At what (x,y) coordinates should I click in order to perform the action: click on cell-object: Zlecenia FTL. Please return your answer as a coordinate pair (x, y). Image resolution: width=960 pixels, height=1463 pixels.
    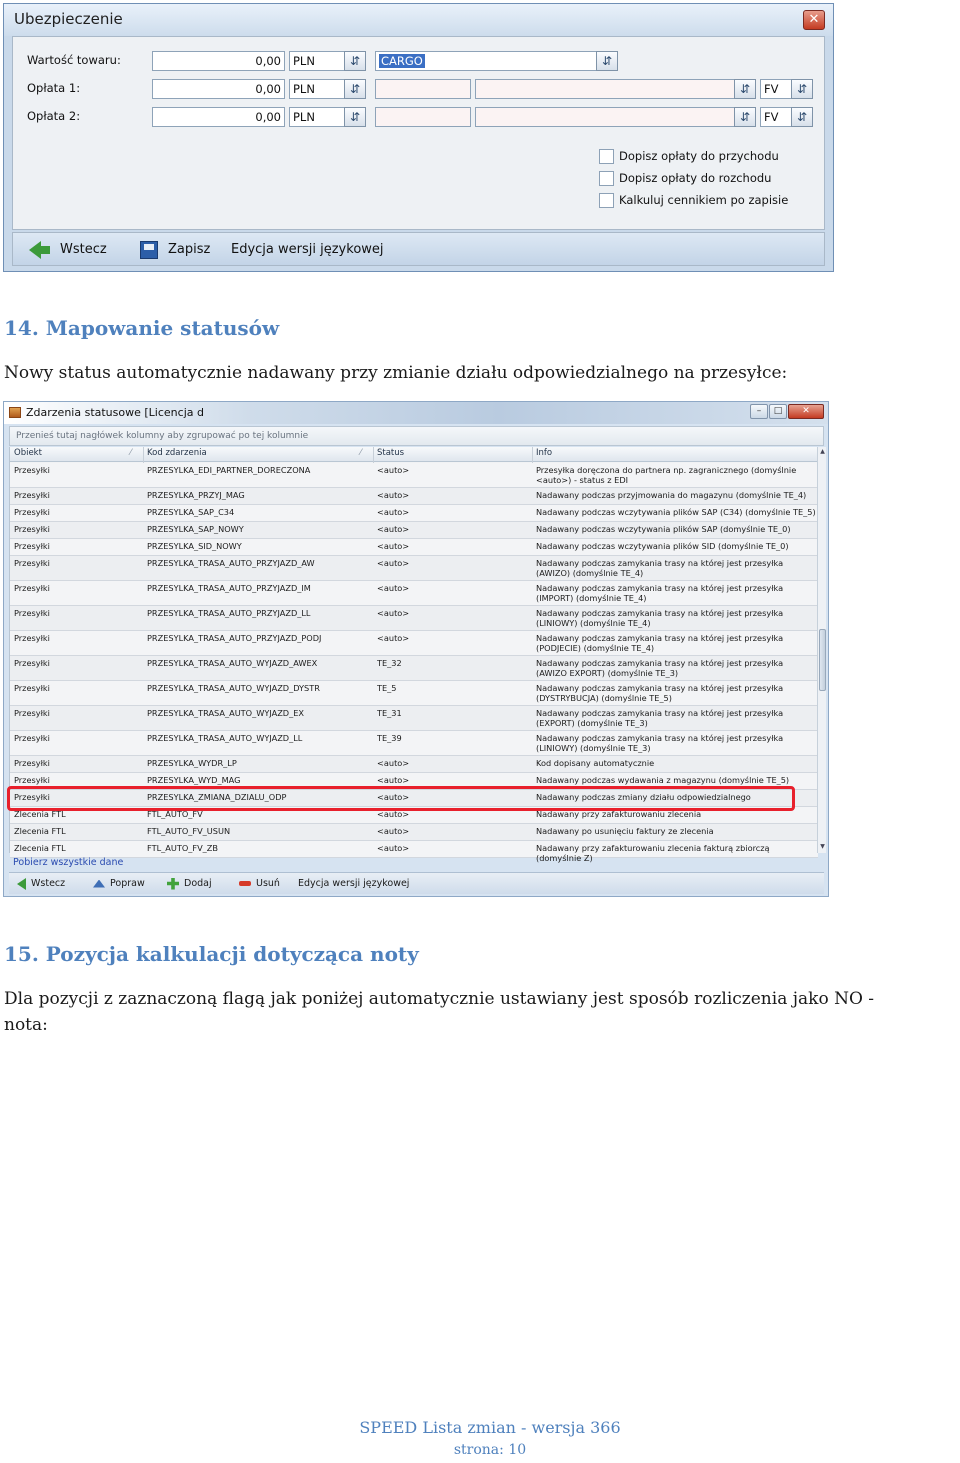
    Looking at the image, I should click on (40, 831).